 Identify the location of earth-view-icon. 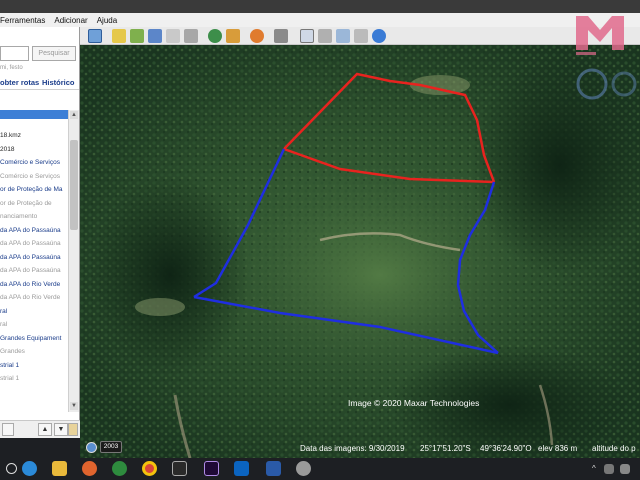
(379, 36).